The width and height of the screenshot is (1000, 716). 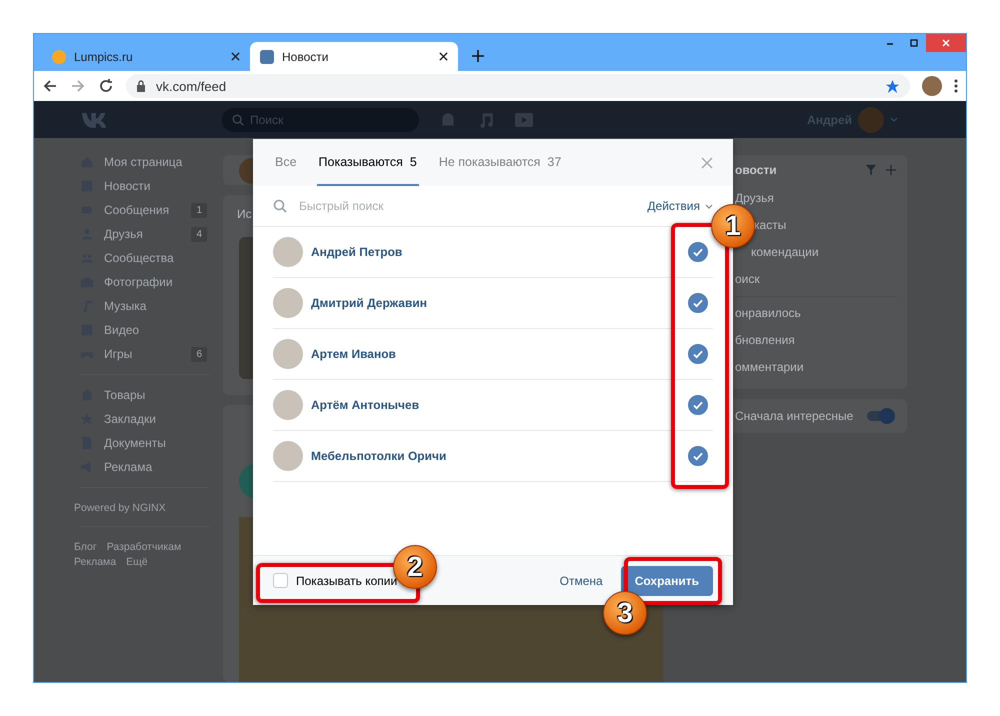 What do you see at coordinates (141, 354) in the screenshot?
I see `sidebar-item: Игры 6` at bounding box center [141, 354].